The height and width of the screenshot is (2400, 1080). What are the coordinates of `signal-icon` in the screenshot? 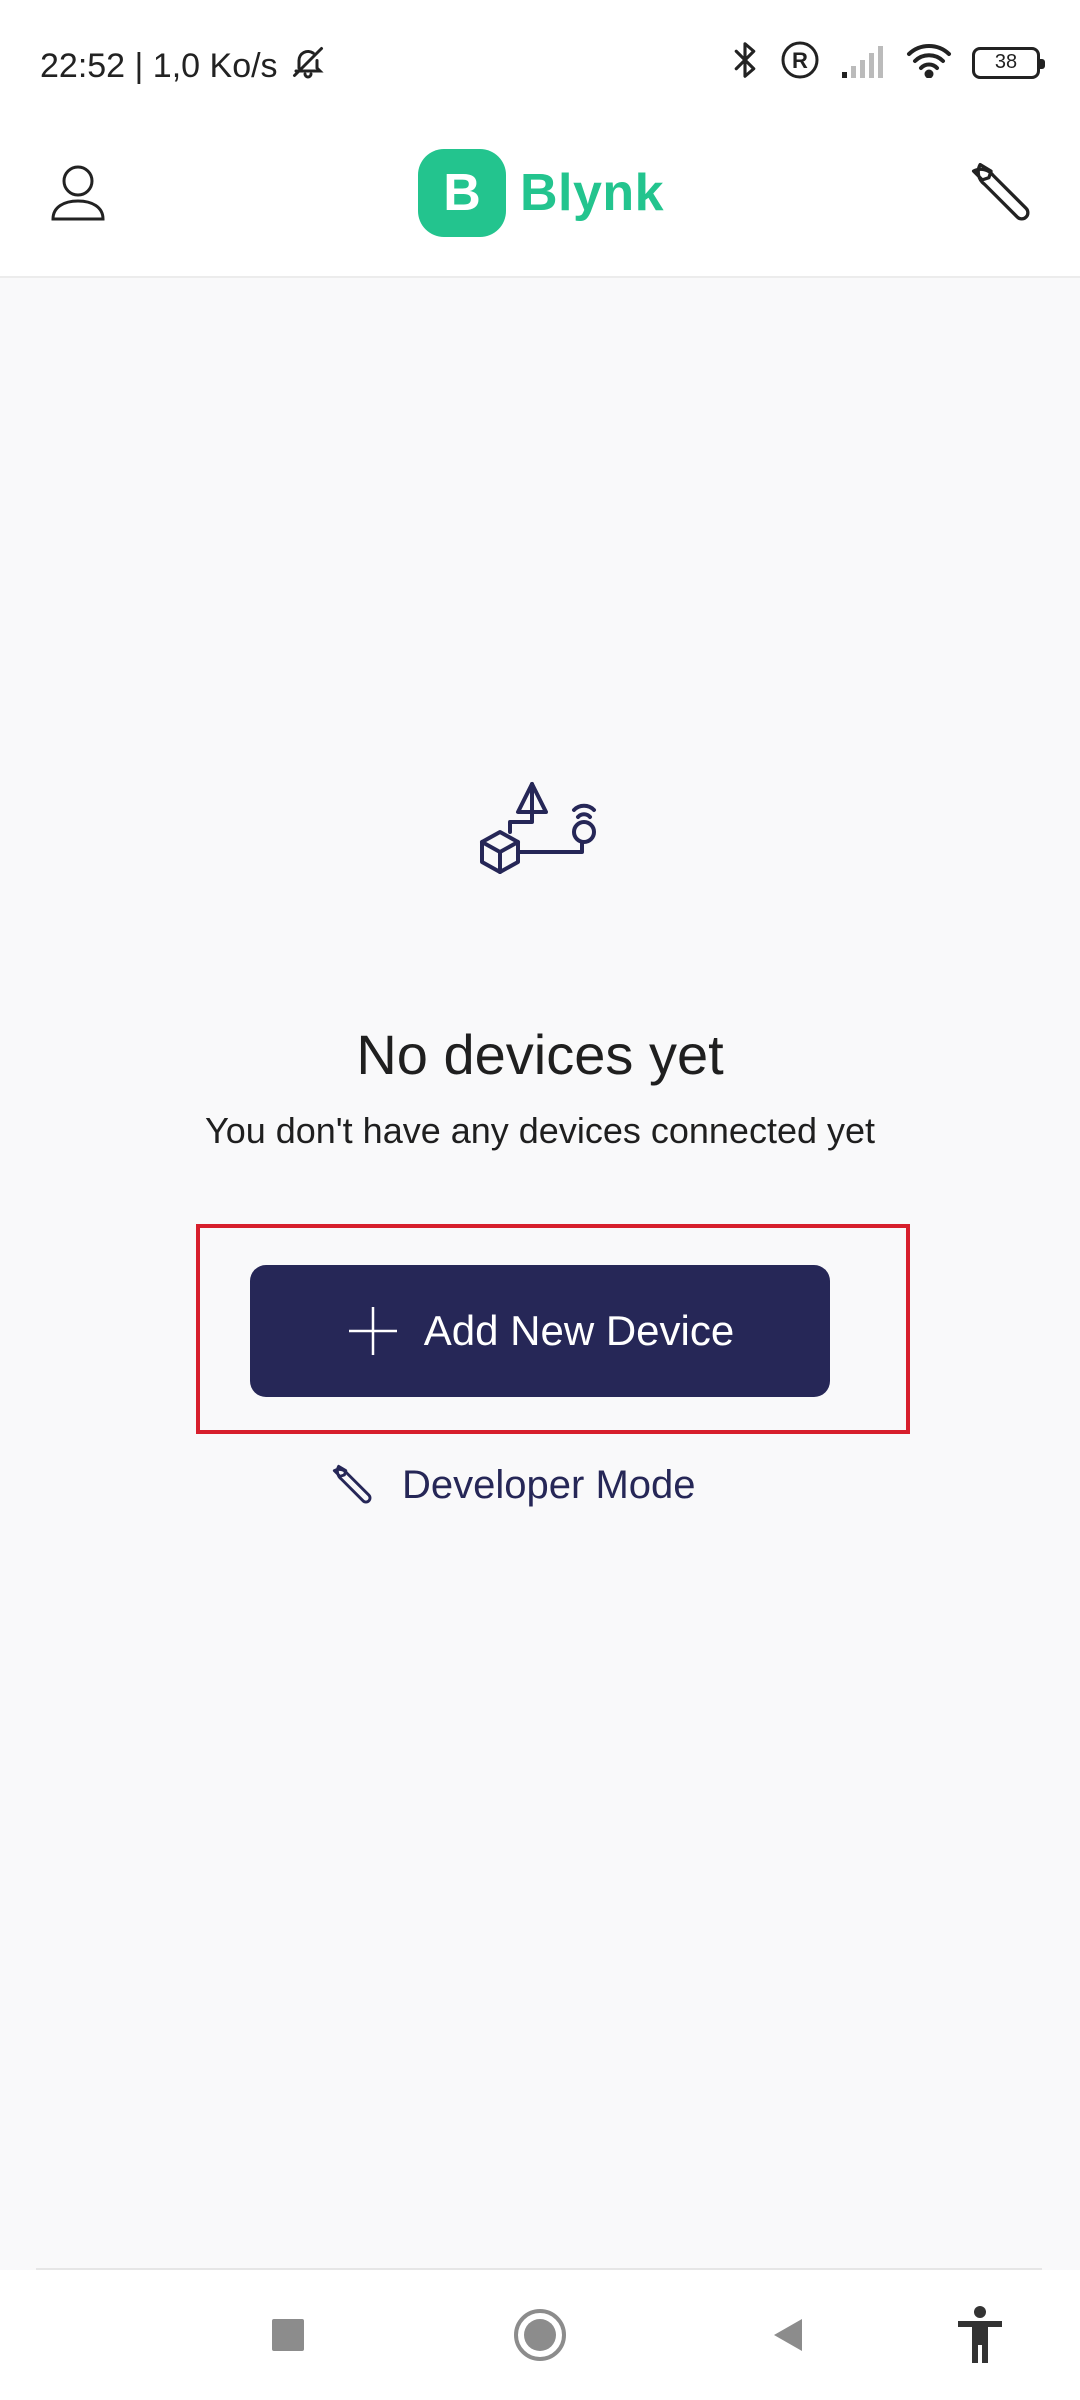 It's located at (863, 62).